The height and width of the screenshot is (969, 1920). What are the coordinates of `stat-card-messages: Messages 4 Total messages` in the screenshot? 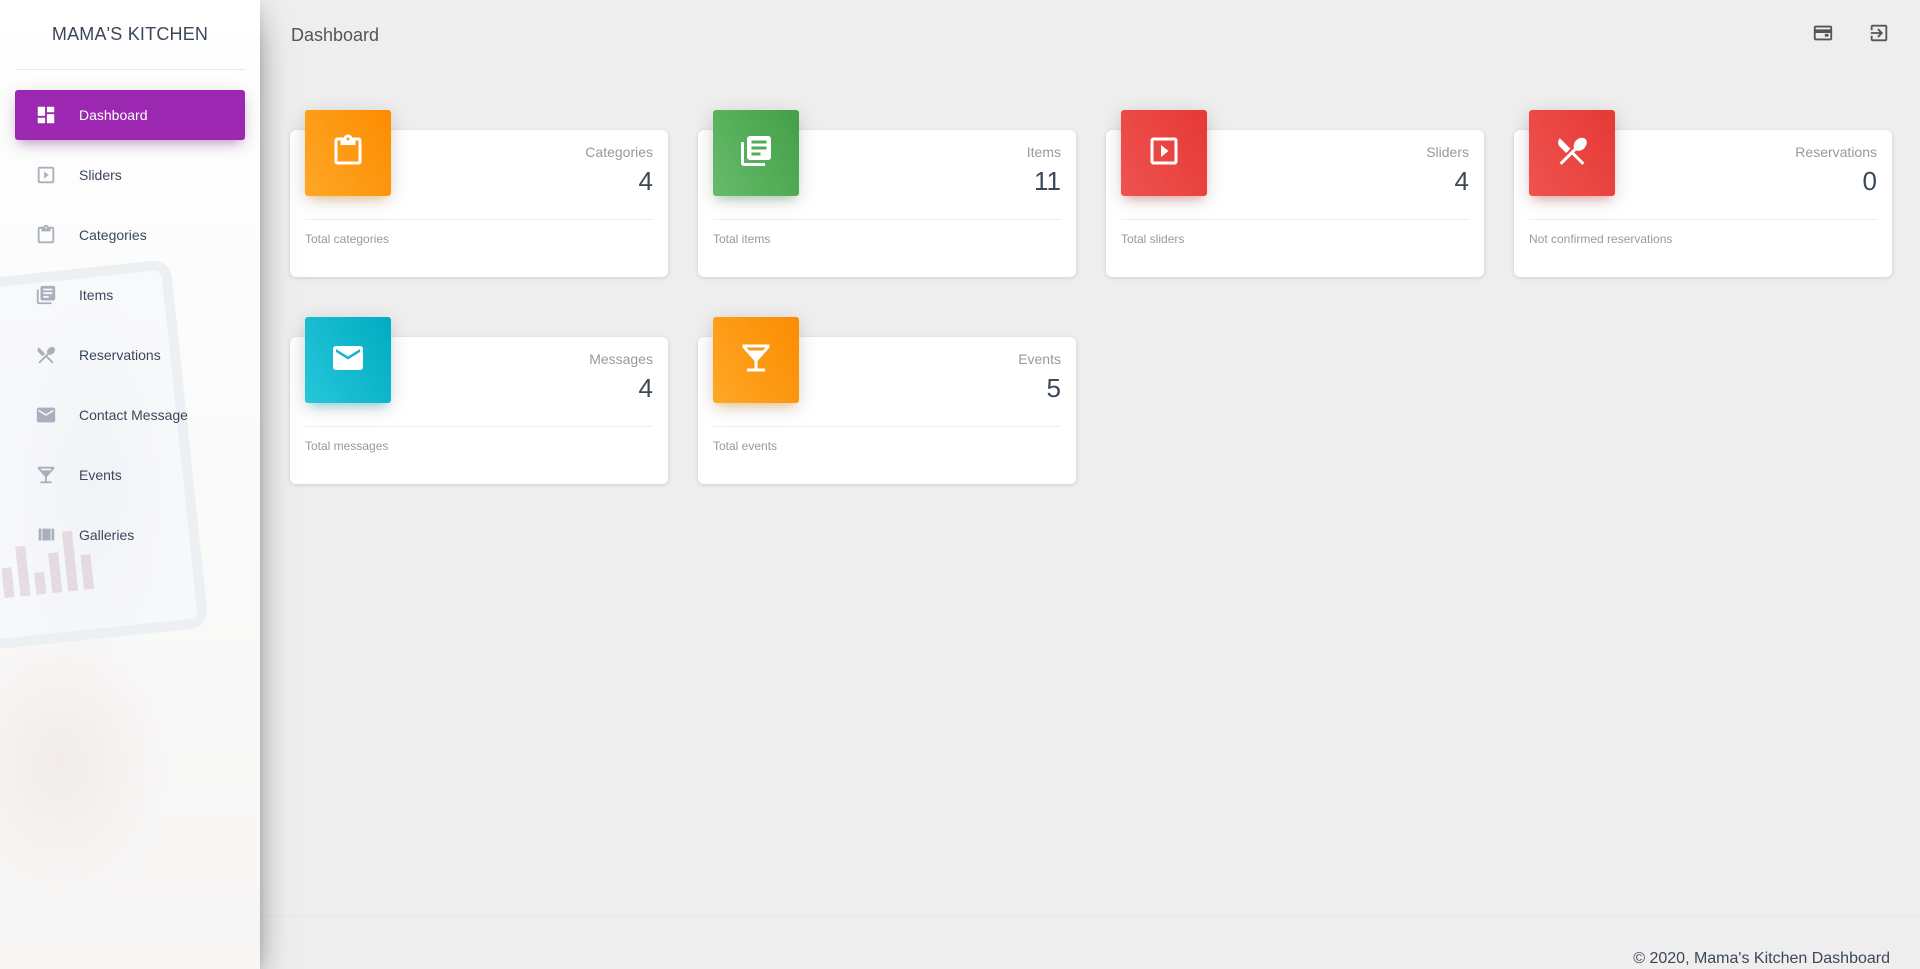 It's located at (479, 400).